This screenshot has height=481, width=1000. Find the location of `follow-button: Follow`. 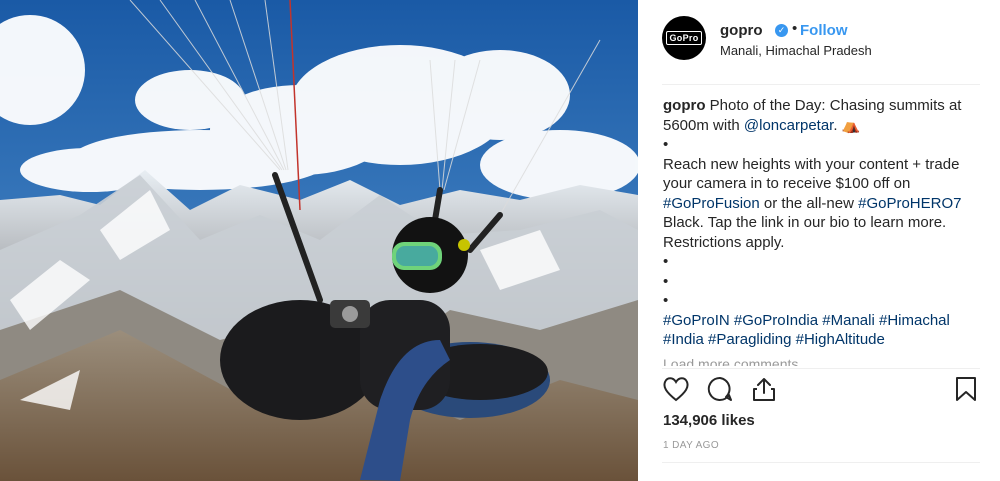

follow-button: Follow is located at coordinates (824, 30).